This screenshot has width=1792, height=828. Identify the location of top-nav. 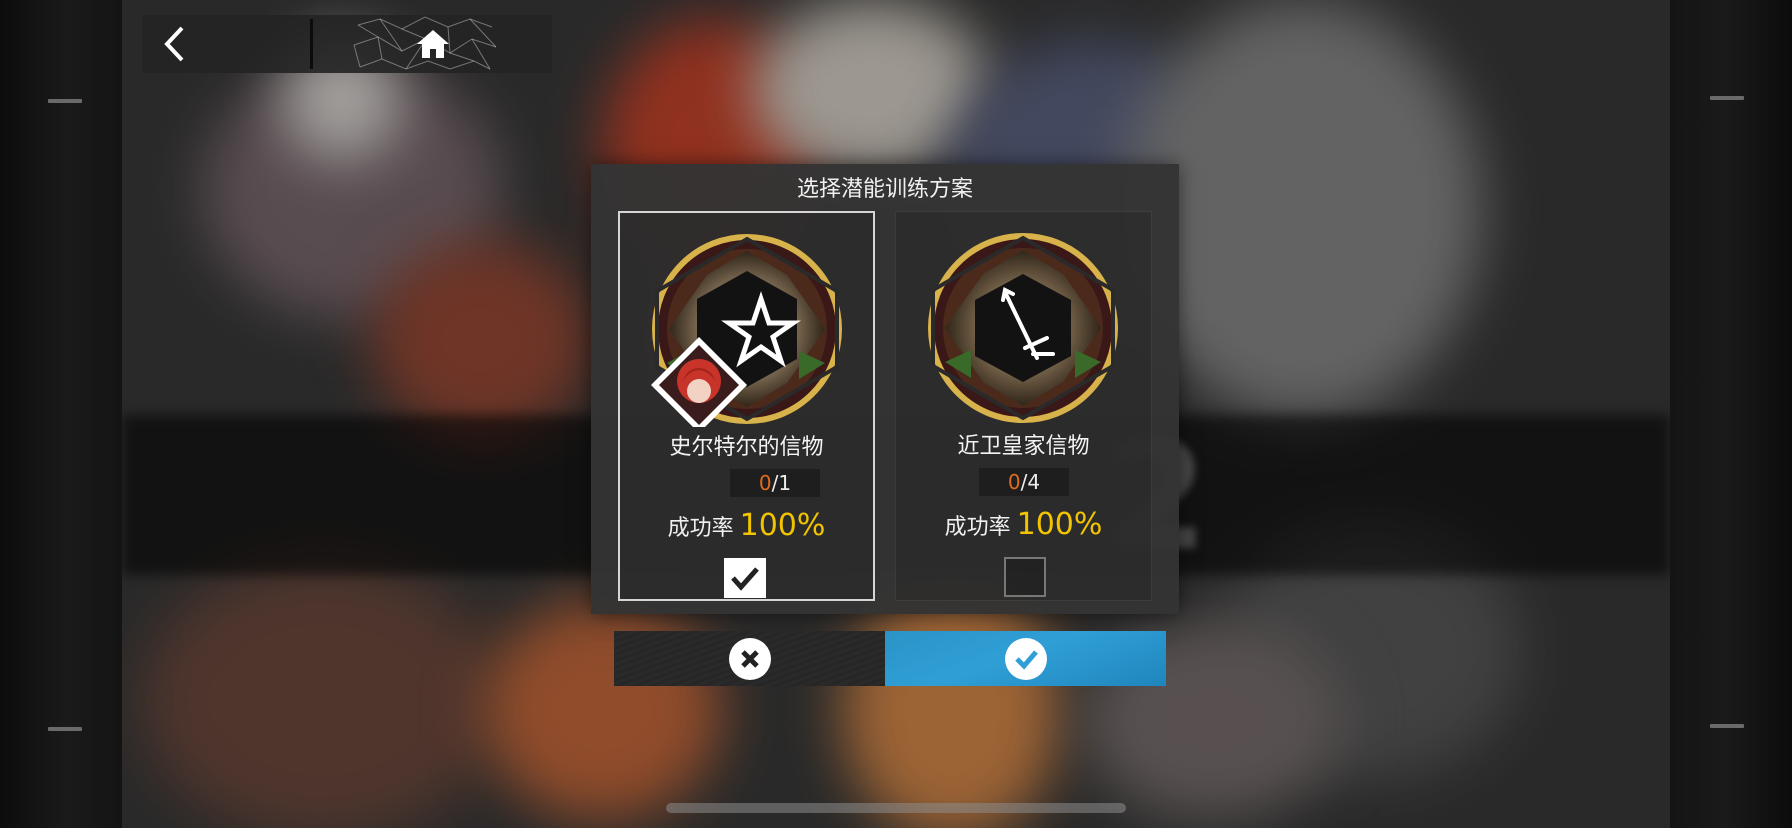
(347, 44).